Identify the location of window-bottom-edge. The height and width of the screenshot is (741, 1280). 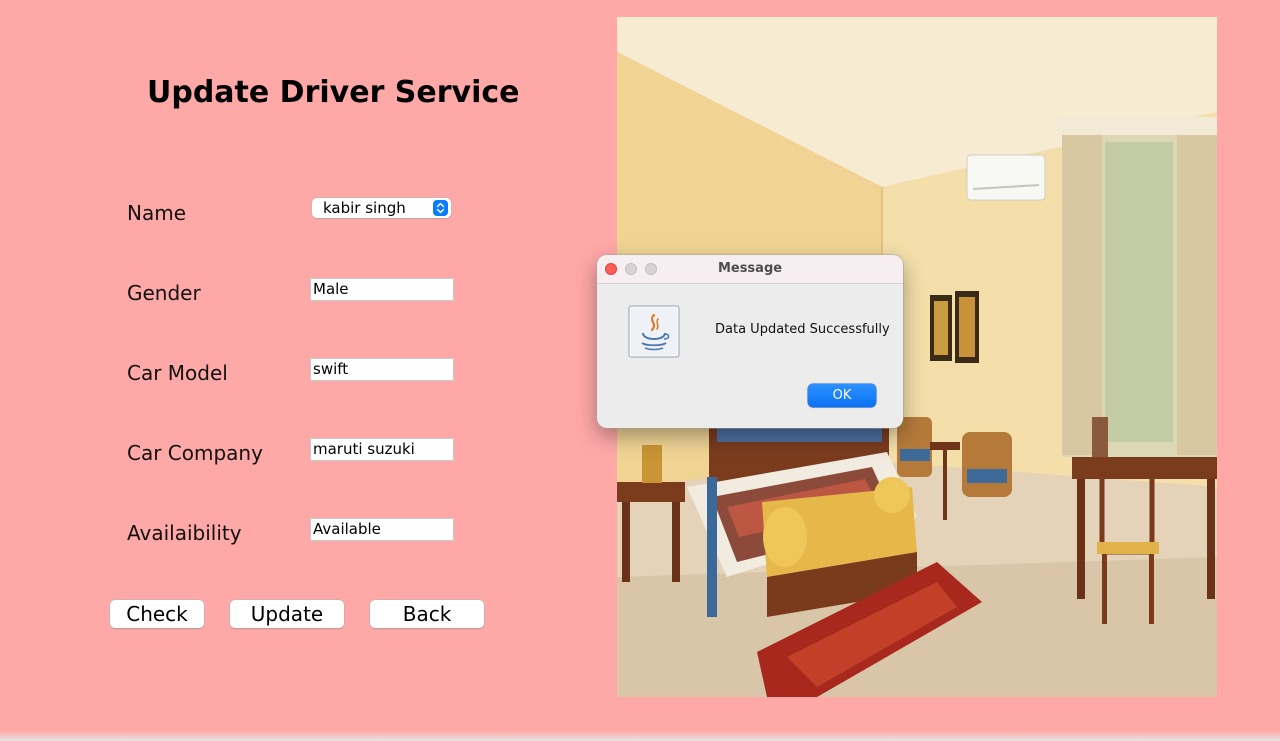
(640, 736).